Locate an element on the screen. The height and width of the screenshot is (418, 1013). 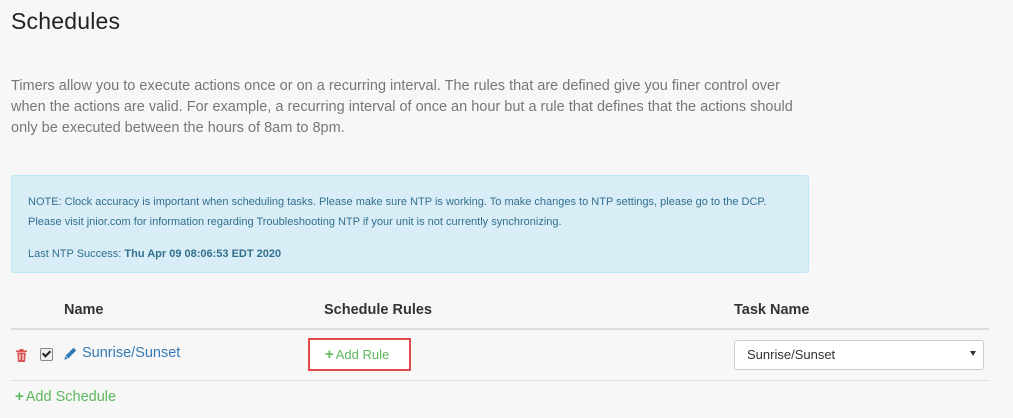
ntp-label: Last NTP Success: is located at coordinates (76, 254).